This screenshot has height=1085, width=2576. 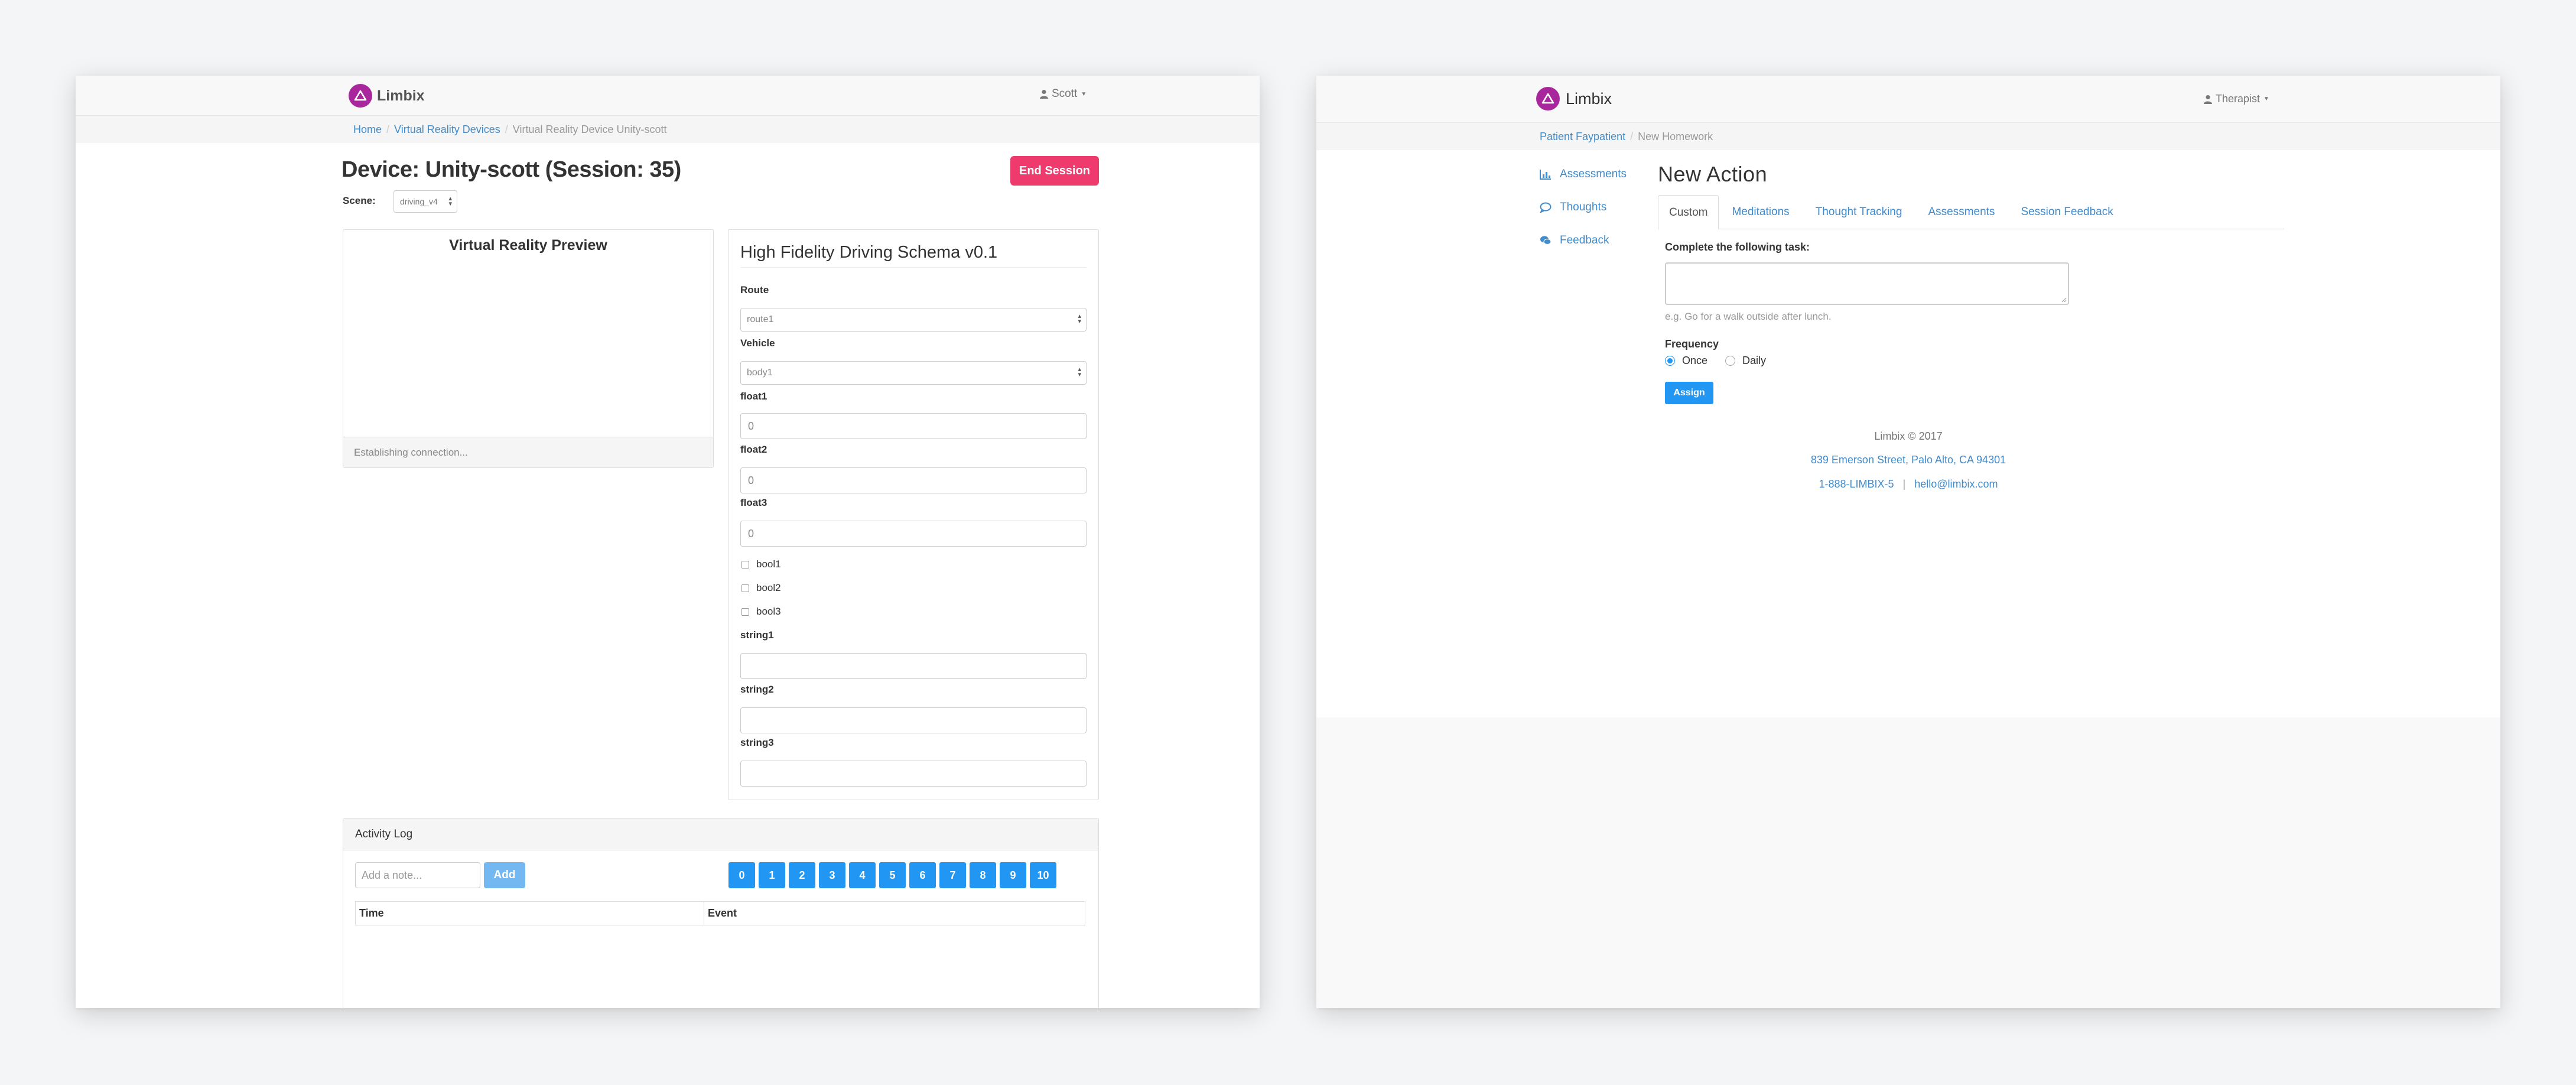 What do you see at coordinates (761, 588) in the screenshot?
I see `bool2-checkbox: bool2` at bounding box center [761, 588].